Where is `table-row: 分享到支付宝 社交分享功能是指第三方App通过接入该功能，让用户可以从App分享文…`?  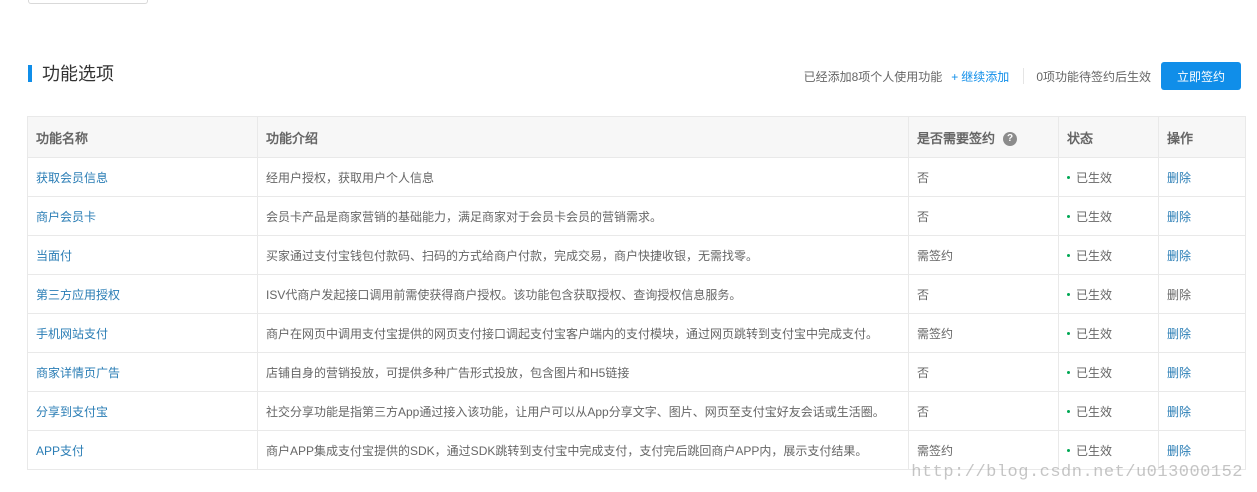
table-row: 分享到支付宝 社交分享功能是指第三方App通过接入该功能，让用户可以从App分享文… is located at coordinates (636, 411).